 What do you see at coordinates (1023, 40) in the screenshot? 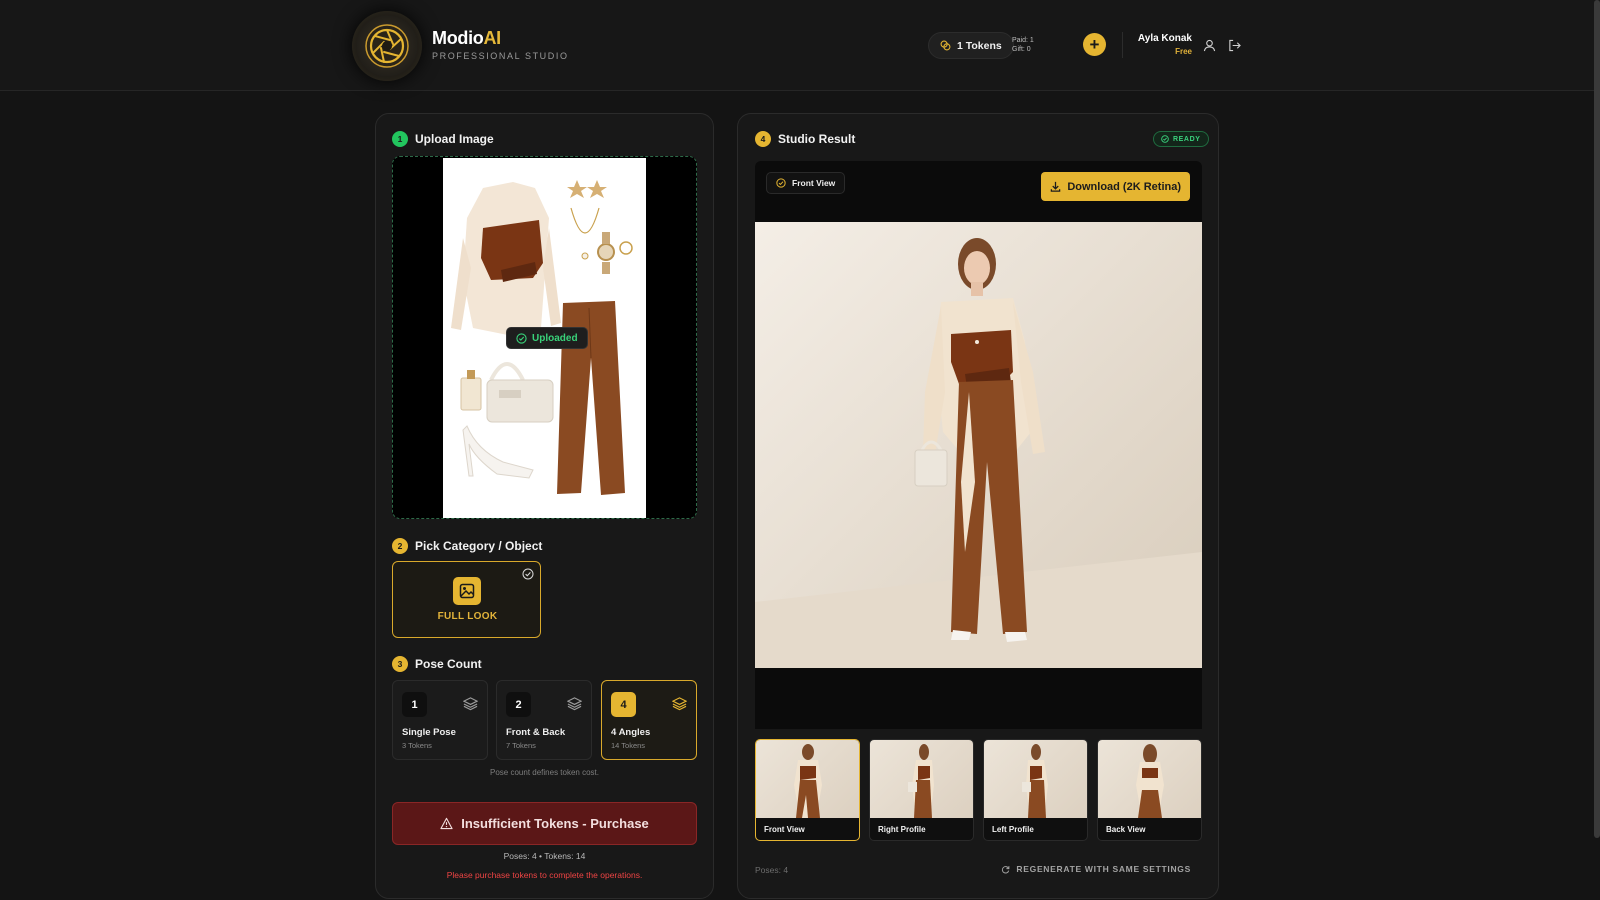
I see `paid-tokens: Paid: 1` at bounding box center [1023, 40].